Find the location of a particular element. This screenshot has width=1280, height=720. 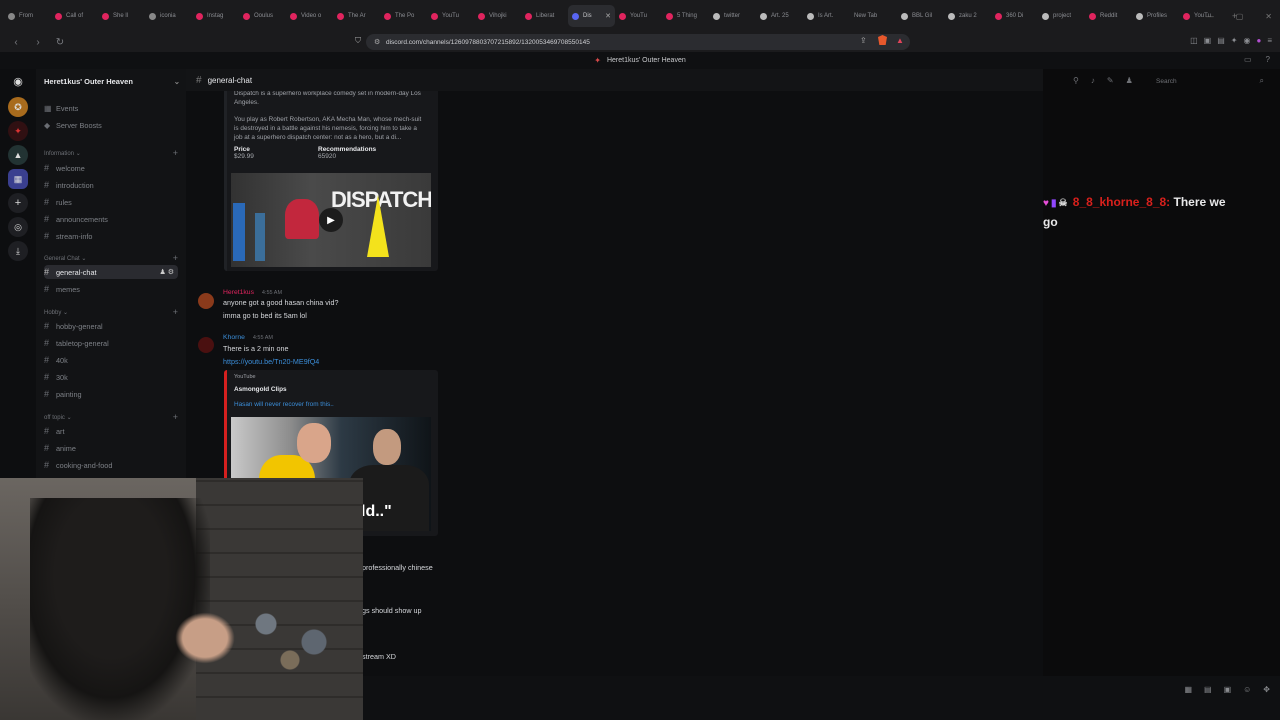

threads-icon: ⚲ is located at coordinates (1076, 80).